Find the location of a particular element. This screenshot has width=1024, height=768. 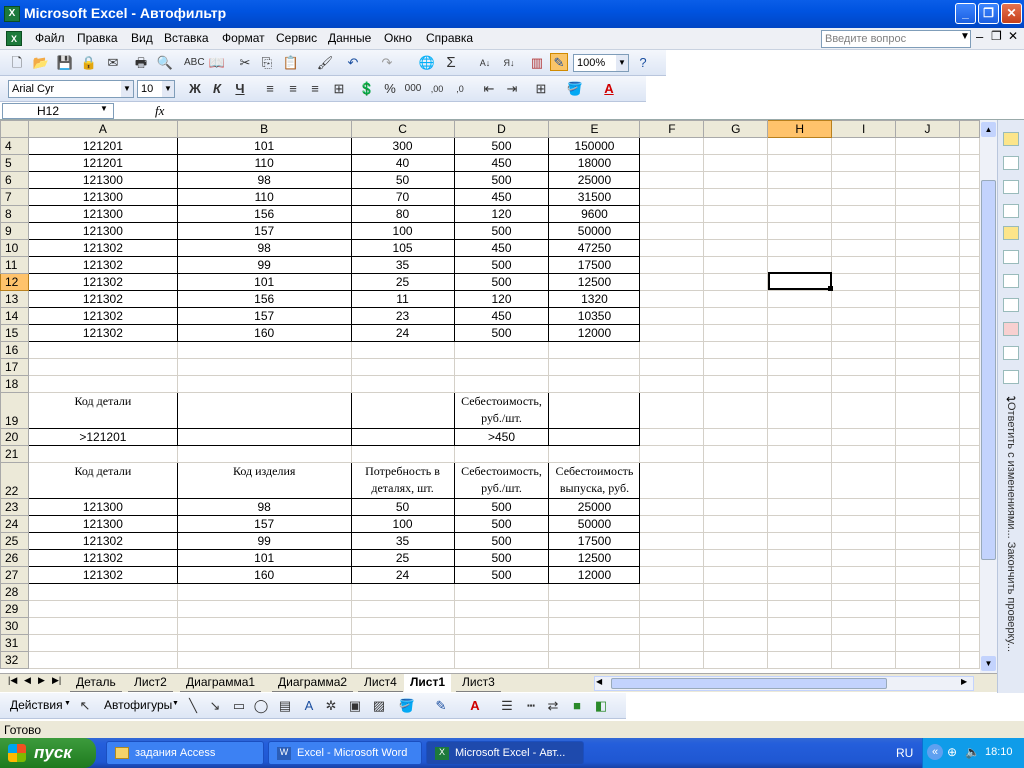

horizontal-scrollbar: ◀ ▶ is located at coordinates (784, 683).